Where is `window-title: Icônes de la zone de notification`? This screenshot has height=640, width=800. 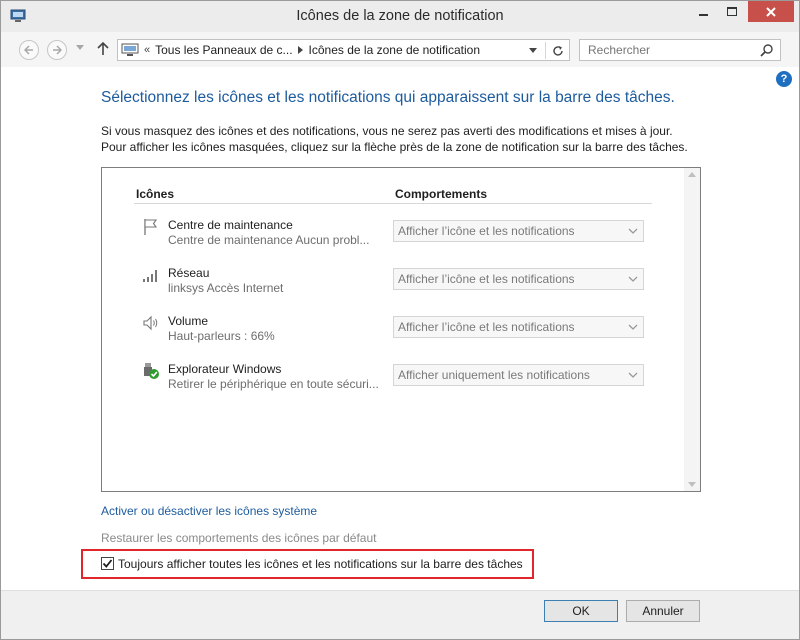 window-title: Icônes de la zone de notification is located at coordinates (400, 16).